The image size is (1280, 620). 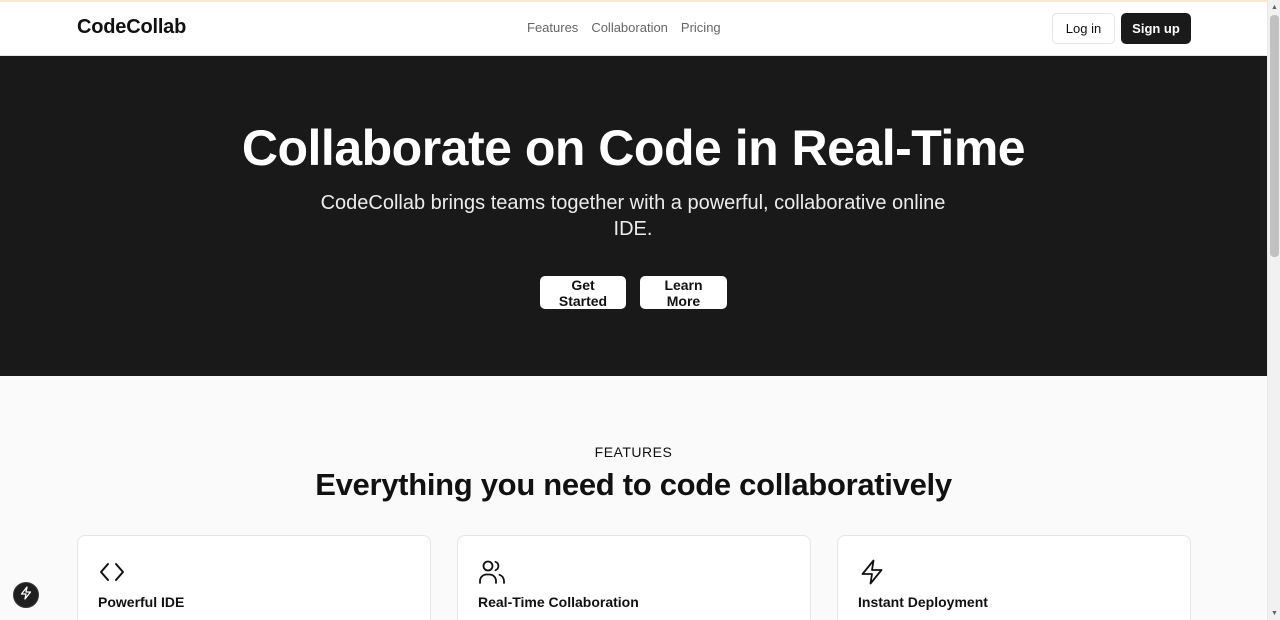 What do you see at coordinates (1273, 310) in the screenshot?
I see `vertical-scrollbar: ▲ ▼` at bounding box center [1273, 310].